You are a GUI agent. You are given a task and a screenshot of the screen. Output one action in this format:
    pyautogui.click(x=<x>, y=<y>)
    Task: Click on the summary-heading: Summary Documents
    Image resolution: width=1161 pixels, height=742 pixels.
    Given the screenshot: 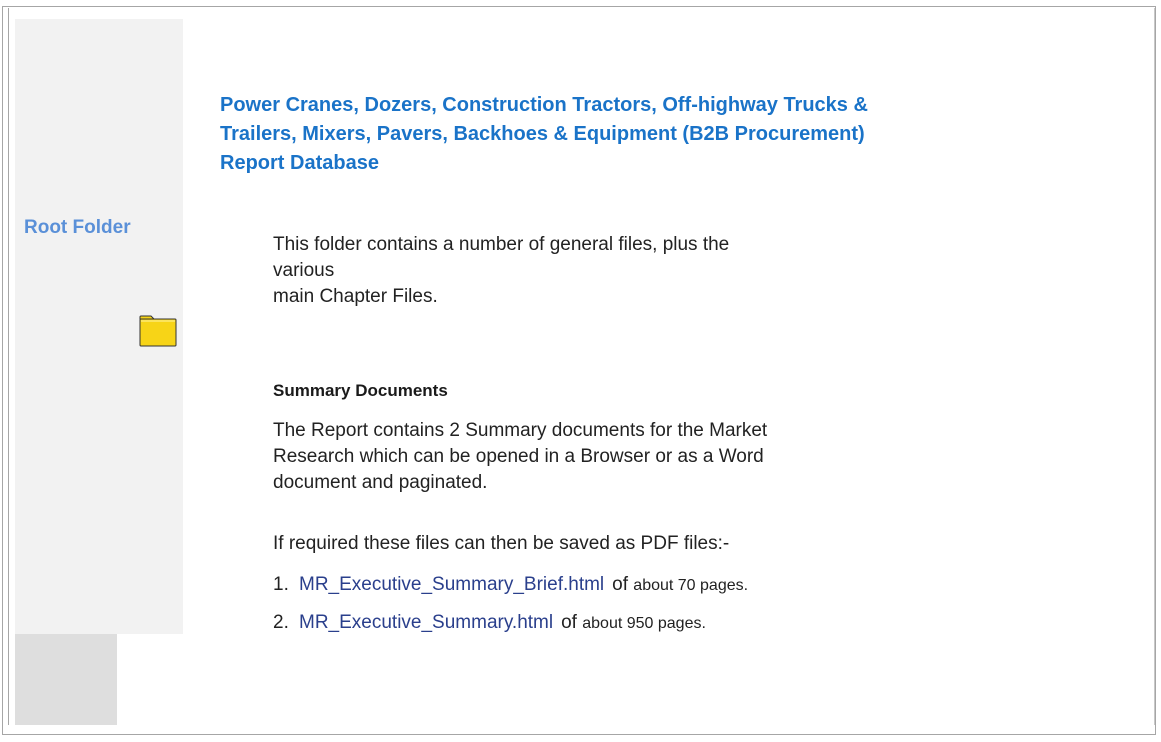 What is the action you would take?
    pyautogui.click(x=360, y=390)
    